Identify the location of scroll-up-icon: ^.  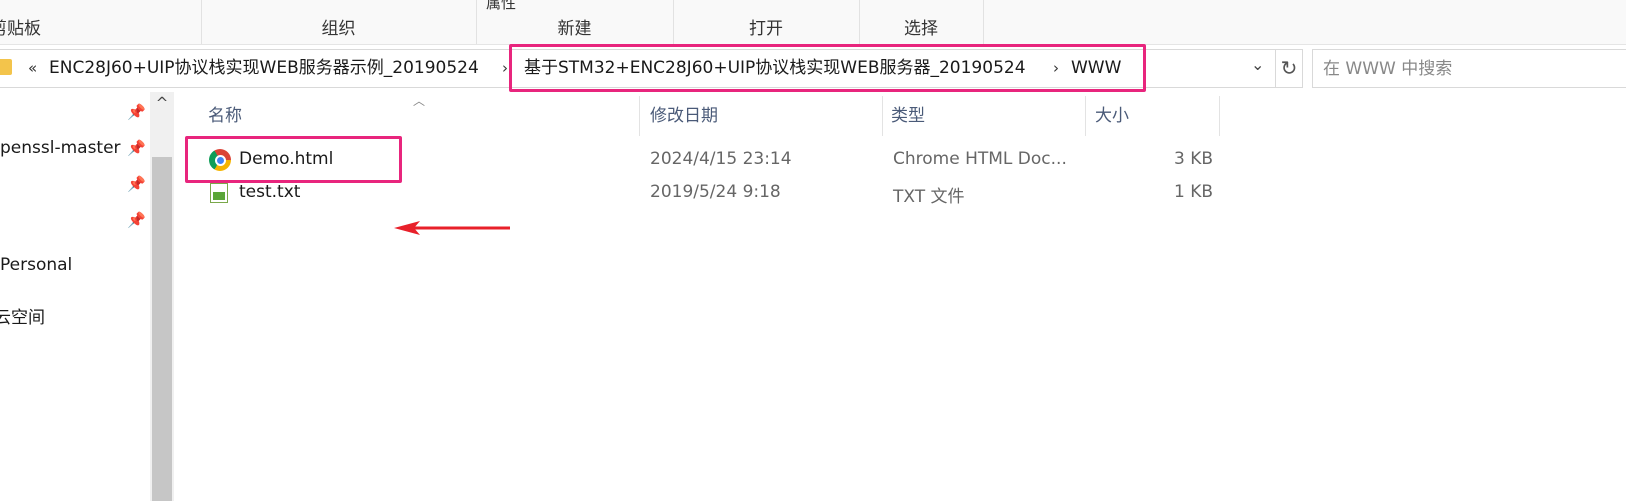
(162, 103).